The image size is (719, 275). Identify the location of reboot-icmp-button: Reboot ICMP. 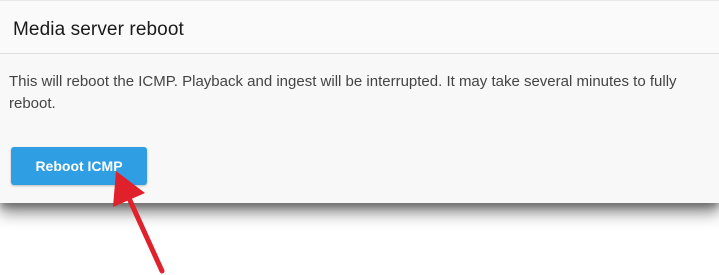
(79, 166).